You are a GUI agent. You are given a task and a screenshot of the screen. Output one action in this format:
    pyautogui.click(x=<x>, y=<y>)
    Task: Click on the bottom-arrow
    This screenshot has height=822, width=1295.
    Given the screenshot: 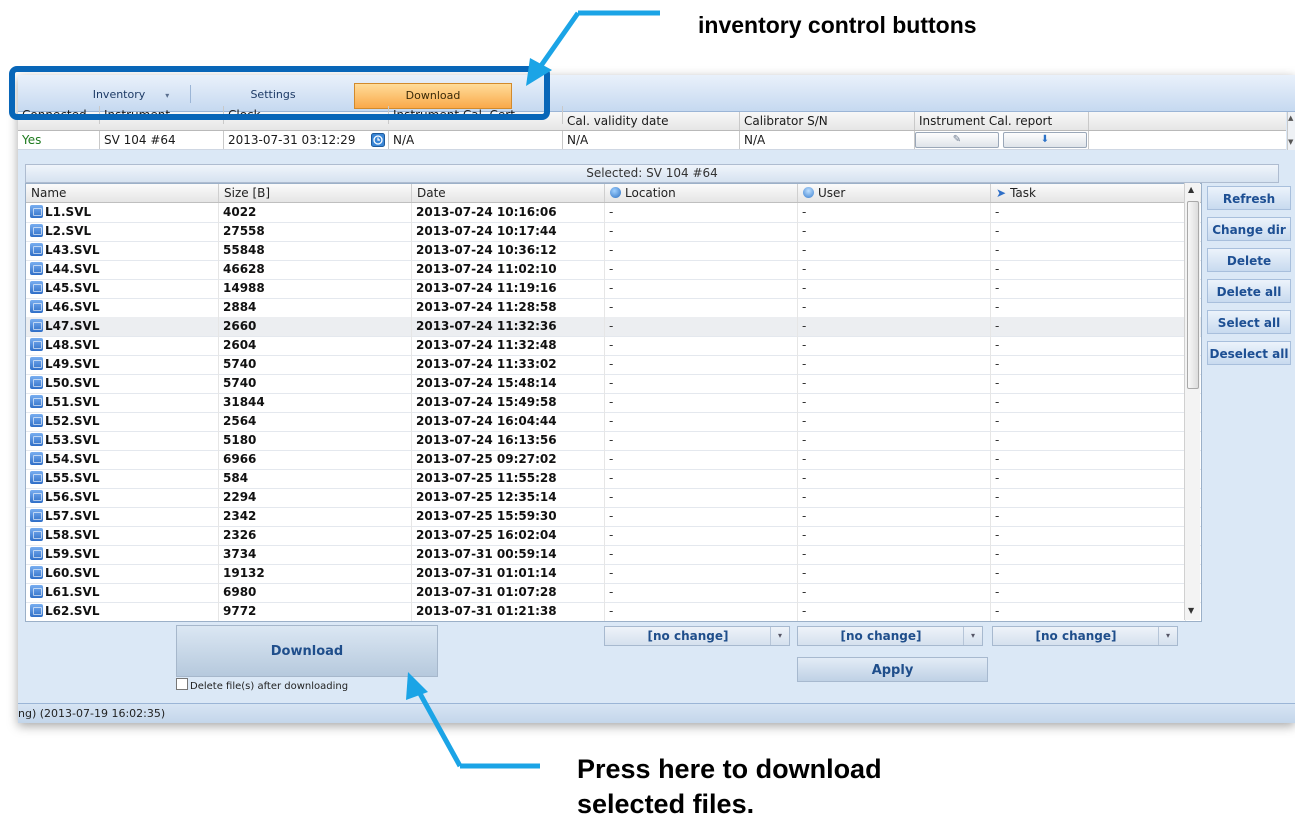 What is the action you would take?
    pyautogui.click(x=473, y=720)
    